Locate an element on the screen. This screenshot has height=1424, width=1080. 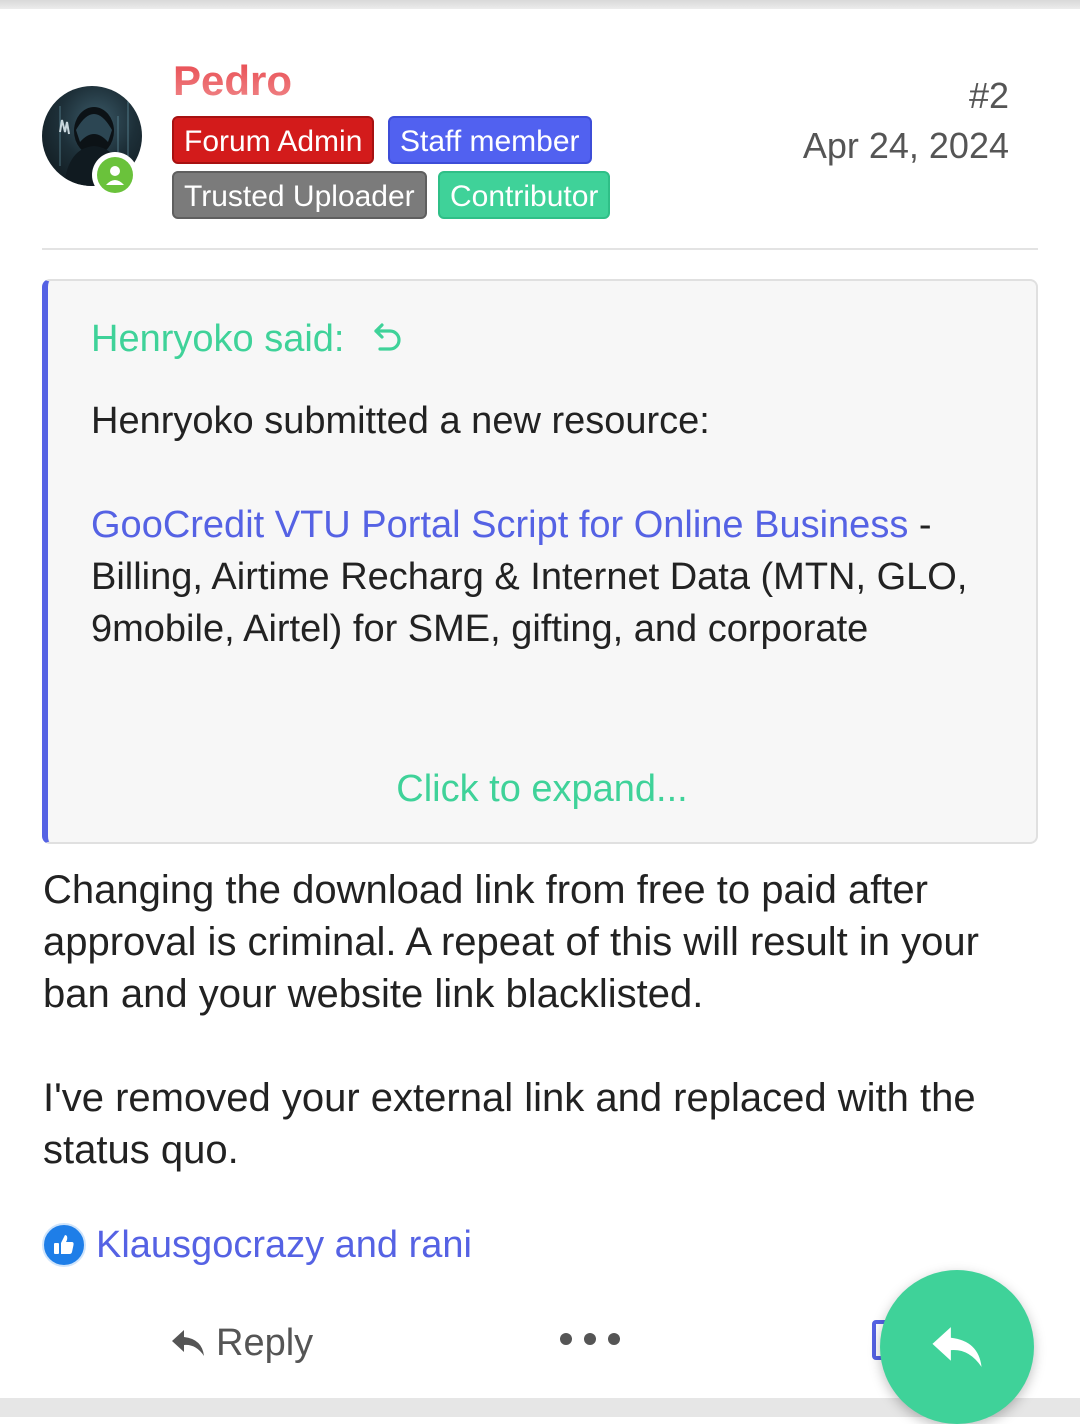
banner-contributor: Contributor is located at coordinates (524, 195).